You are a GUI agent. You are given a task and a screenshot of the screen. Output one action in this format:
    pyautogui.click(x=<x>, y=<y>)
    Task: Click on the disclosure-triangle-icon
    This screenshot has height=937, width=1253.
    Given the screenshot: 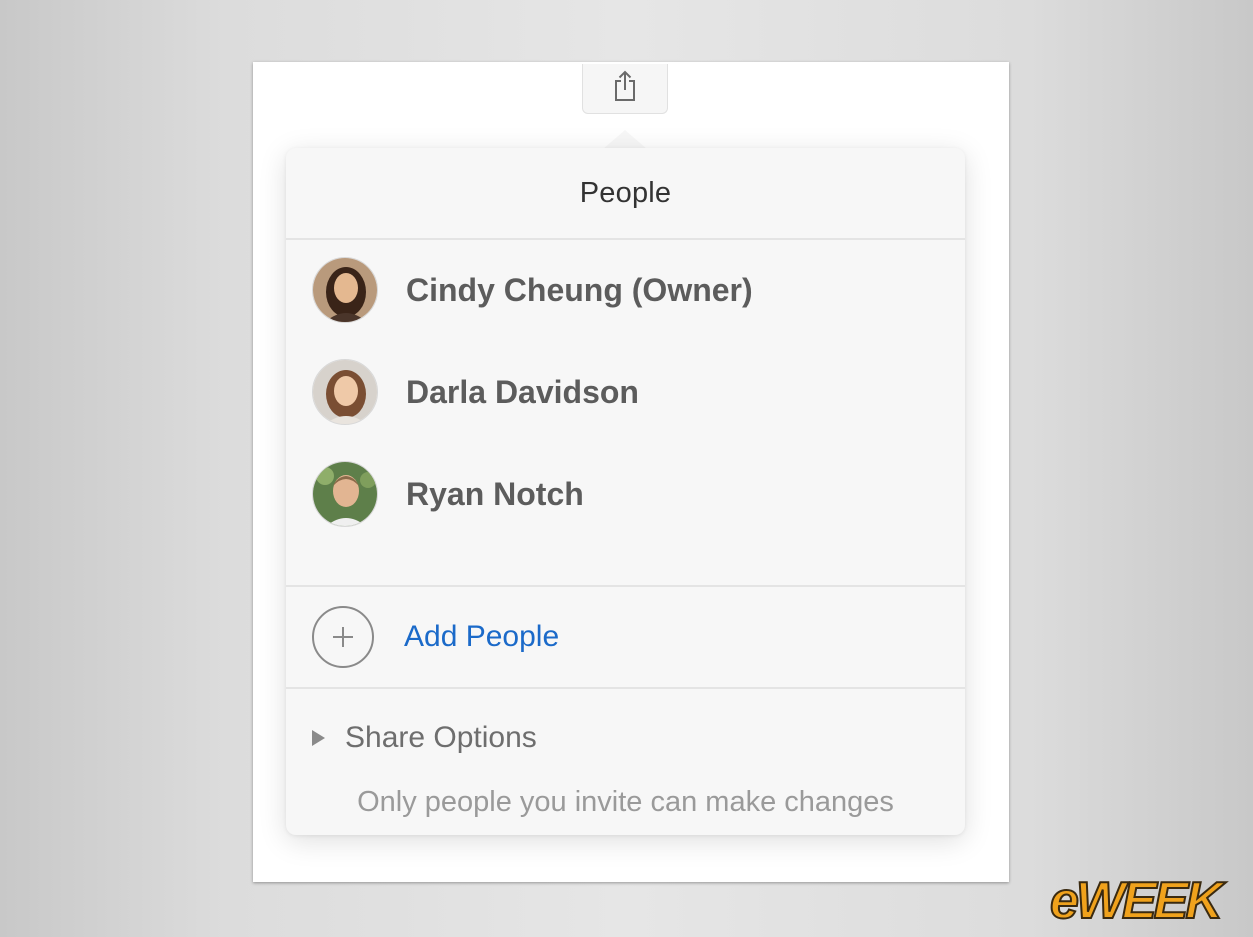 What is the action you would take?
    pyautogui.click(x=318, y=738)
    